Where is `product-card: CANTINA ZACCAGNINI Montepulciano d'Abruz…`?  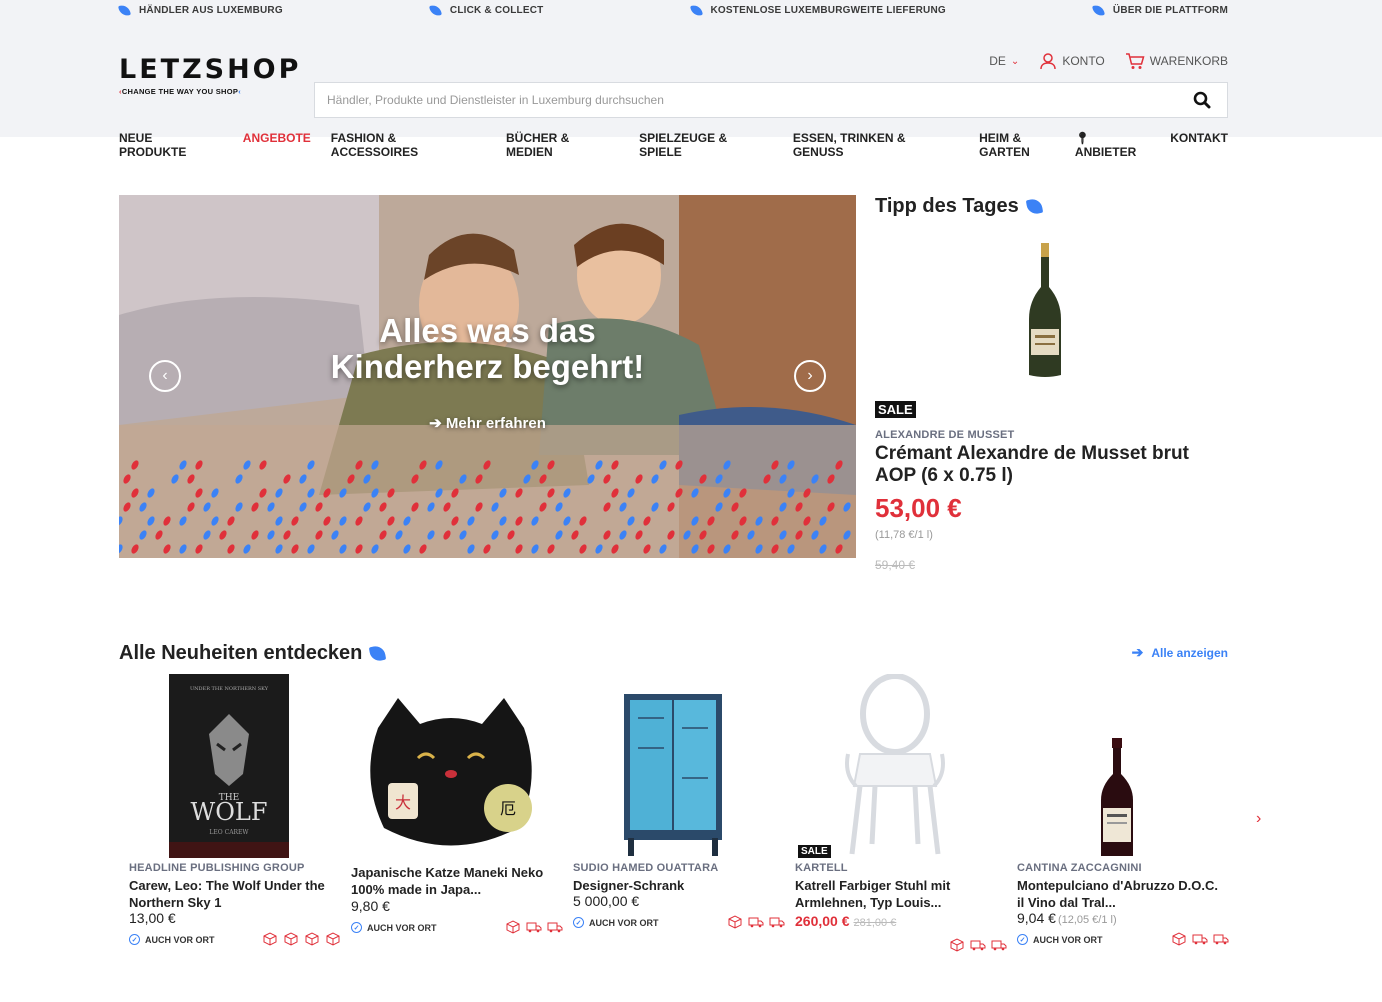
product-card: CANTINA ZACCAGNINI Montepulciano d'Abruz… is located at coordinates (1118, 817).